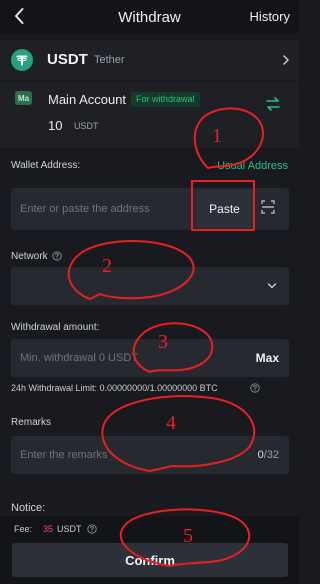  What do you see at coordinates (69, 529) in the screenshot?
I see `fee-unit: USDT` at bounding box center [69, 529].